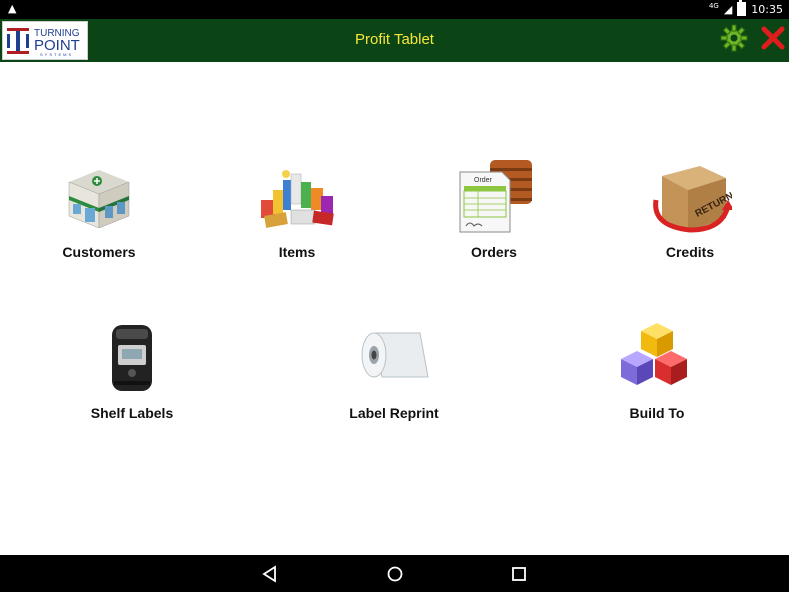 The image size is (789, 592). I want to click on orders-button: Order Orders, so click(494, 210).